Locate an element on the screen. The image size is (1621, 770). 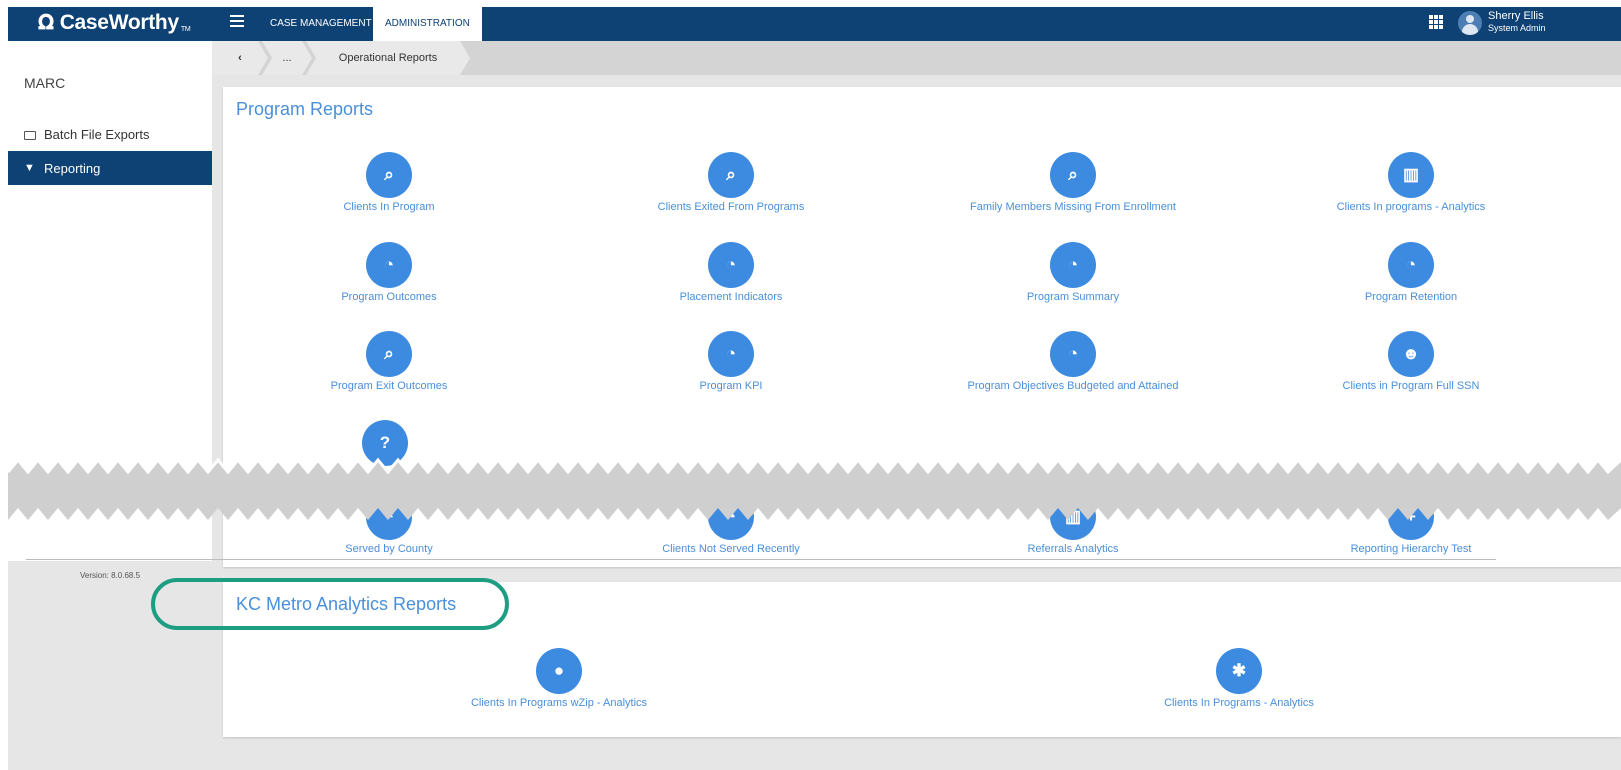
report-label: Clients Exited From Programs is located at coordinates (731, 207).